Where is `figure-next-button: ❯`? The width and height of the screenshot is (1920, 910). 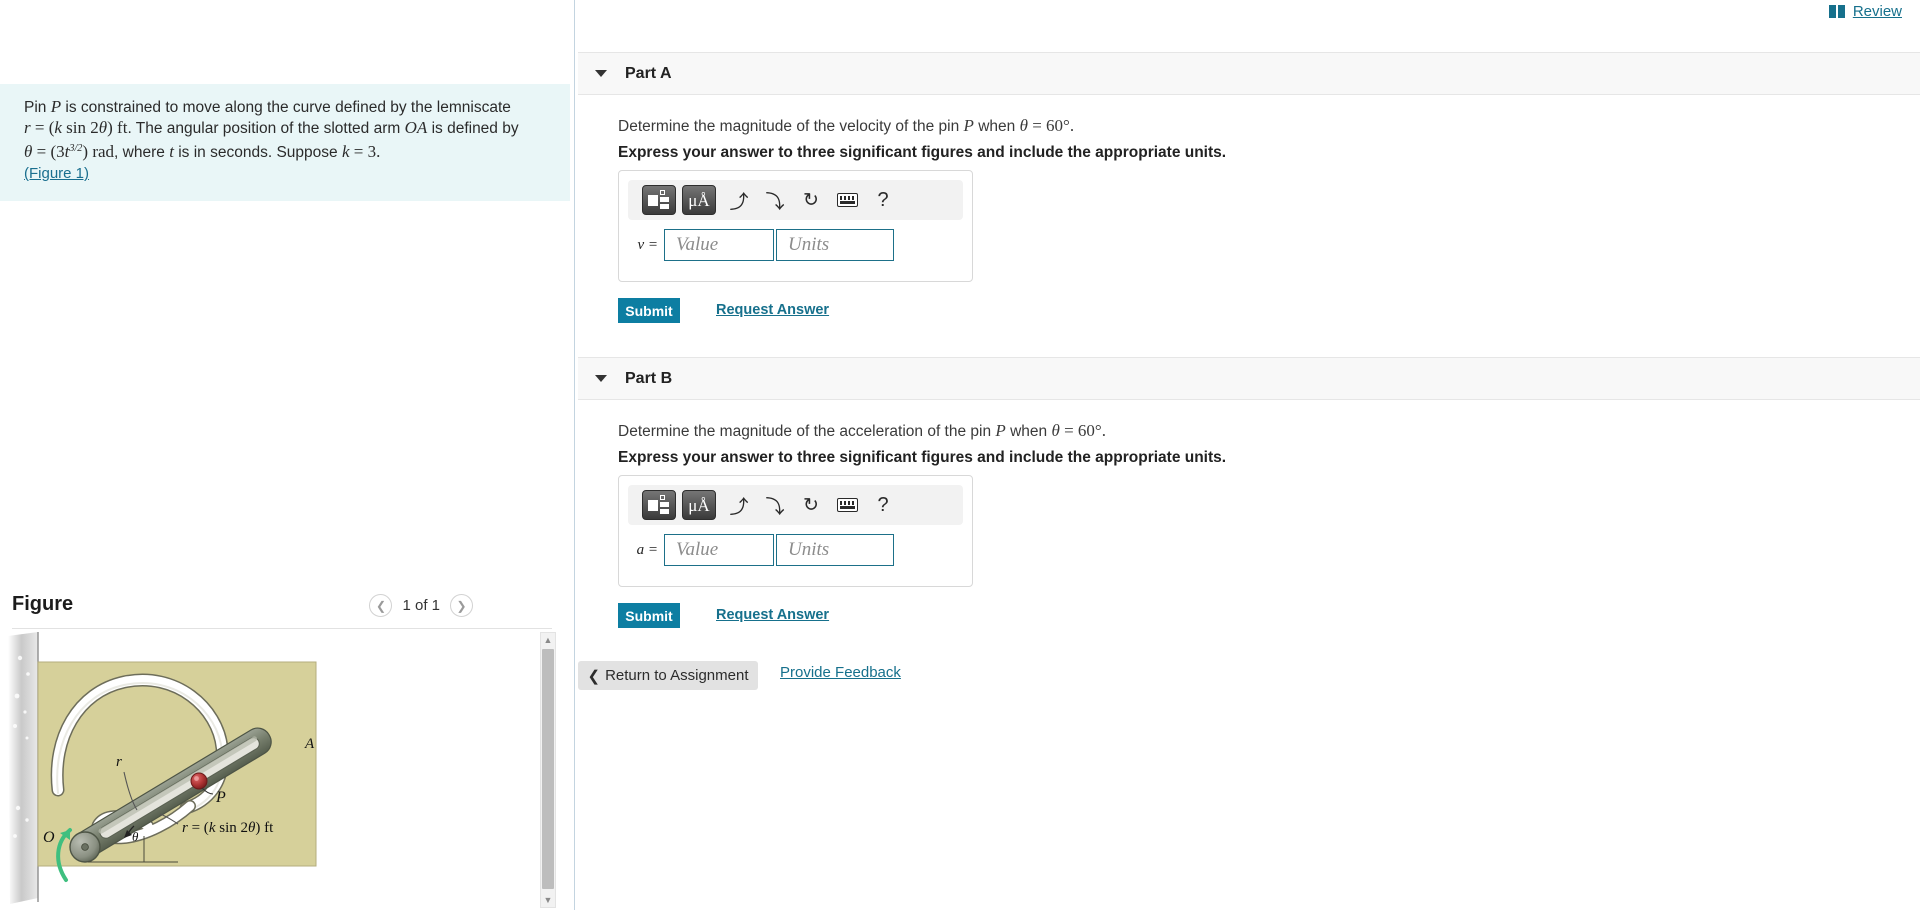
figure-next-button: ❯ is located at coordinates (461, 605).